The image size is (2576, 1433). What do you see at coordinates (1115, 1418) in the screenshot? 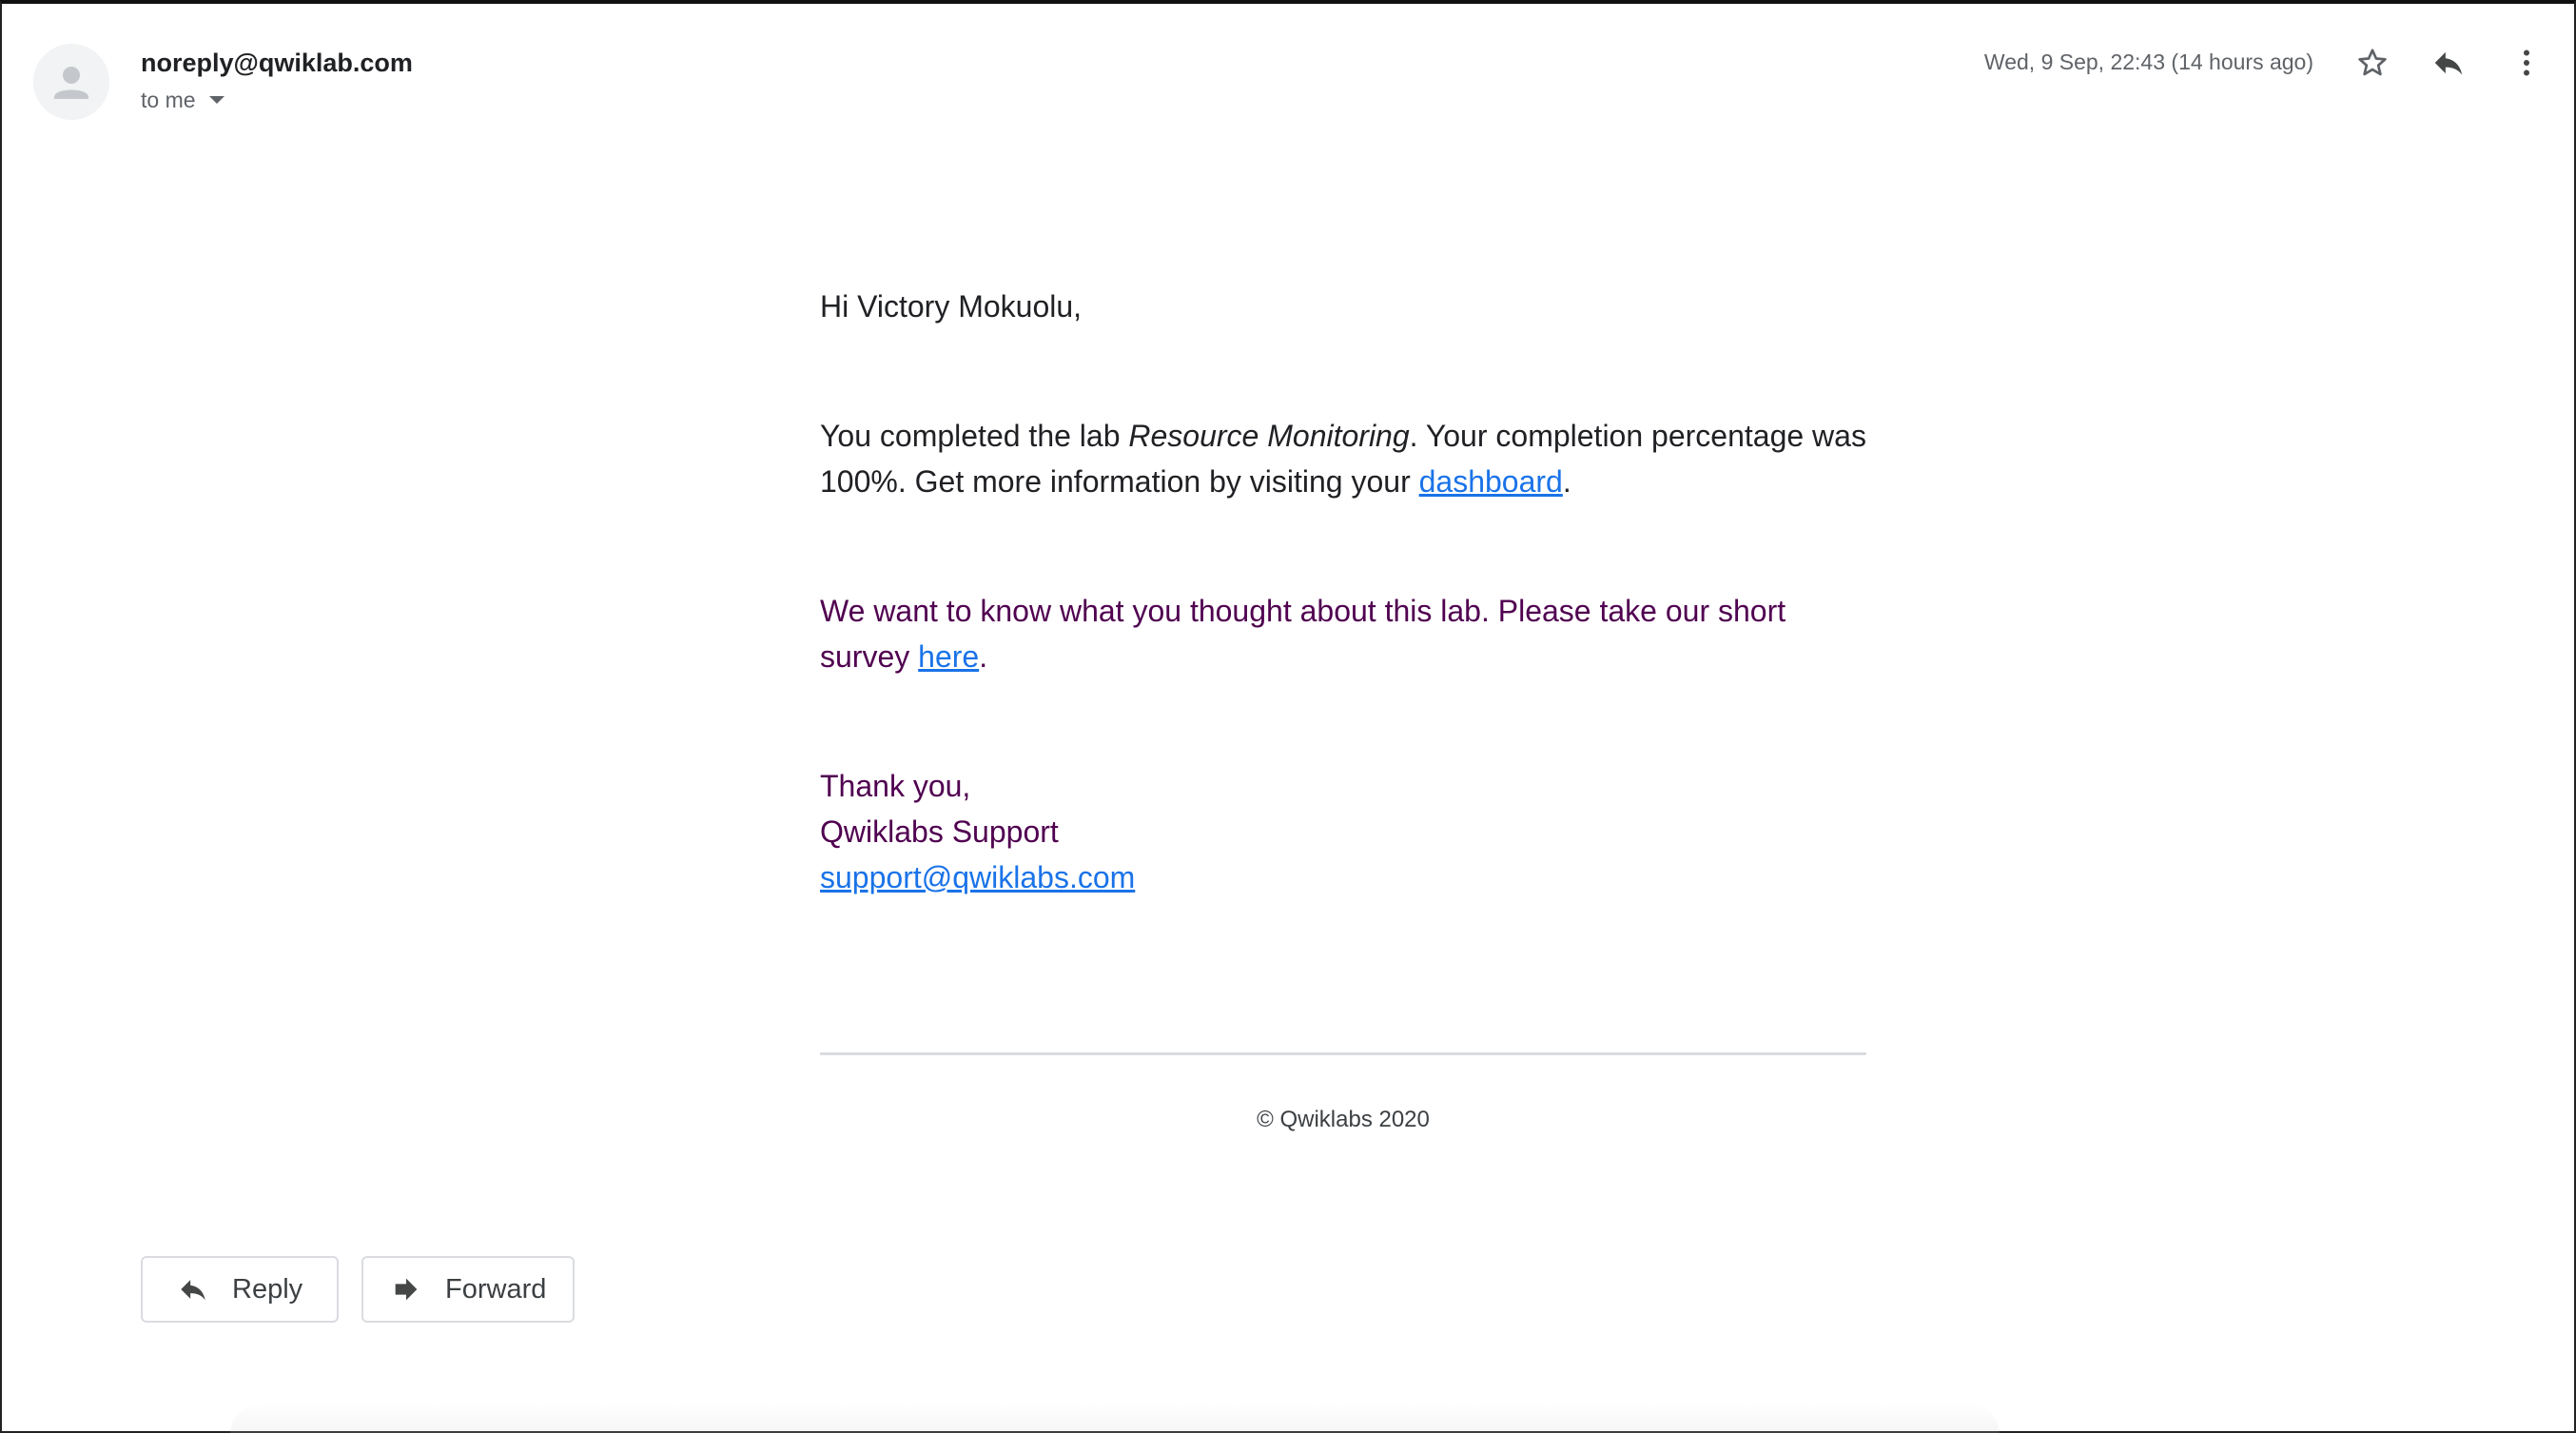
I see `bottom-shadow` at bounding box center [1115, 1418].